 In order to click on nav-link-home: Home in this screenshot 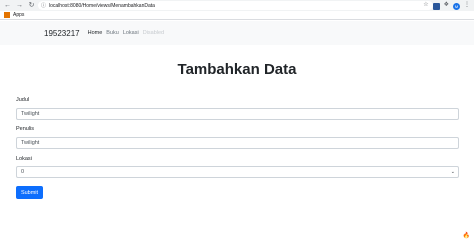, I will do `click(95, 33)`.